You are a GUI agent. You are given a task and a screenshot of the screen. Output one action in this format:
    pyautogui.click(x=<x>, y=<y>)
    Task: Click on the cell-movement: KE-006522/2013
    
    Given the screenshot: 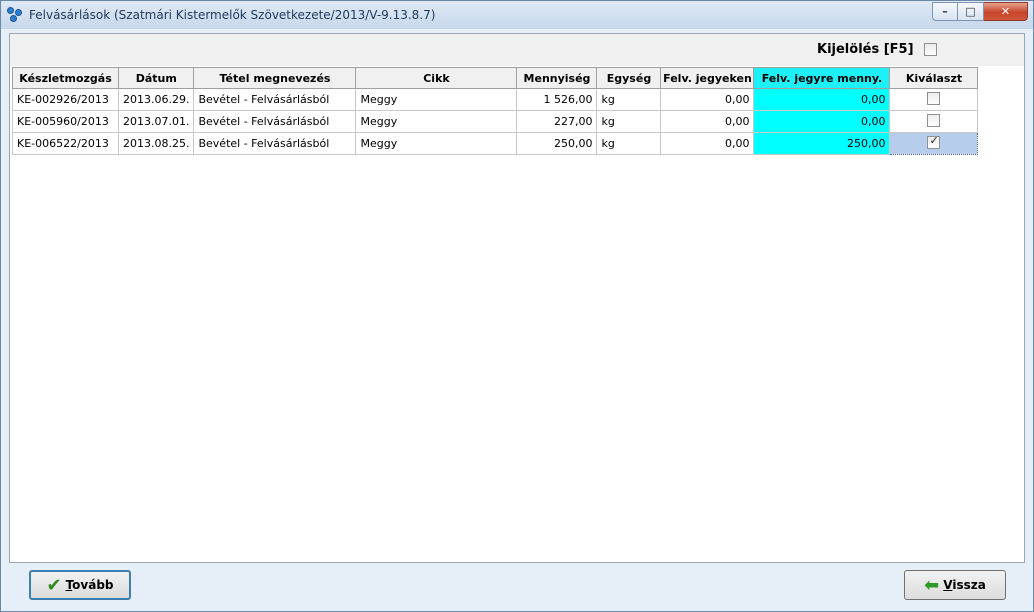 What is the action you would take?
    pyautogui.click(x=65, y=143)
    